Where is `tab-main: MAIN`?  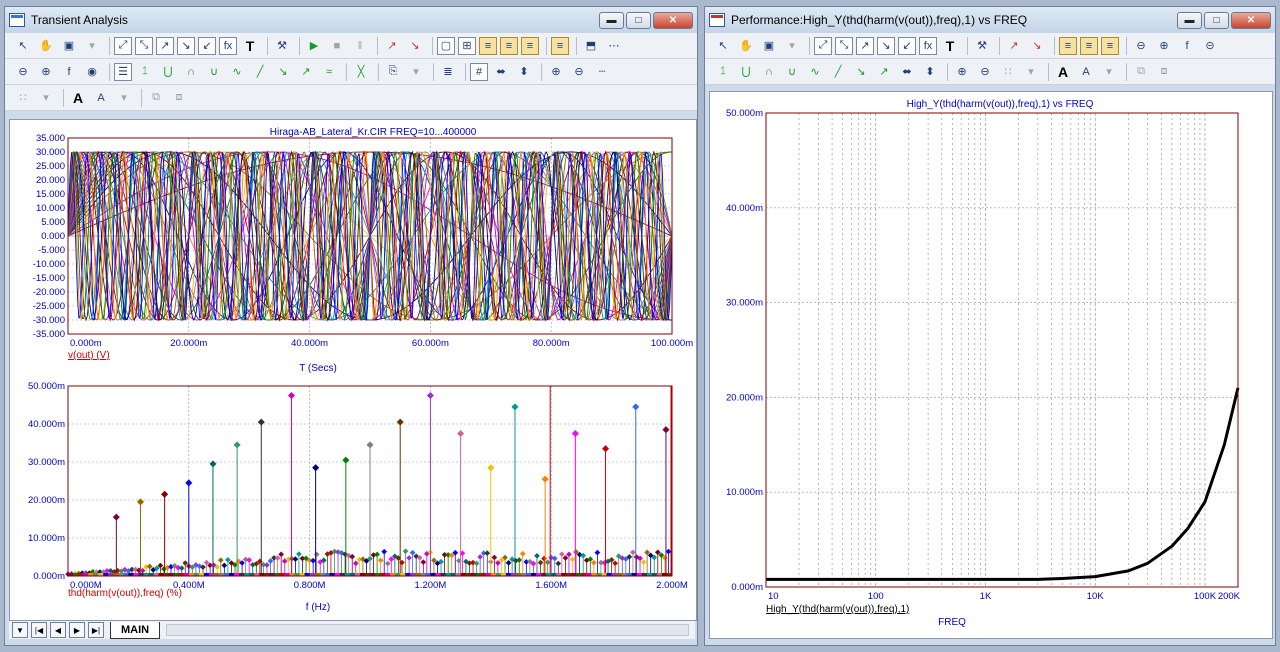 tab-main: MAIN is located at coordinates (135, 630).